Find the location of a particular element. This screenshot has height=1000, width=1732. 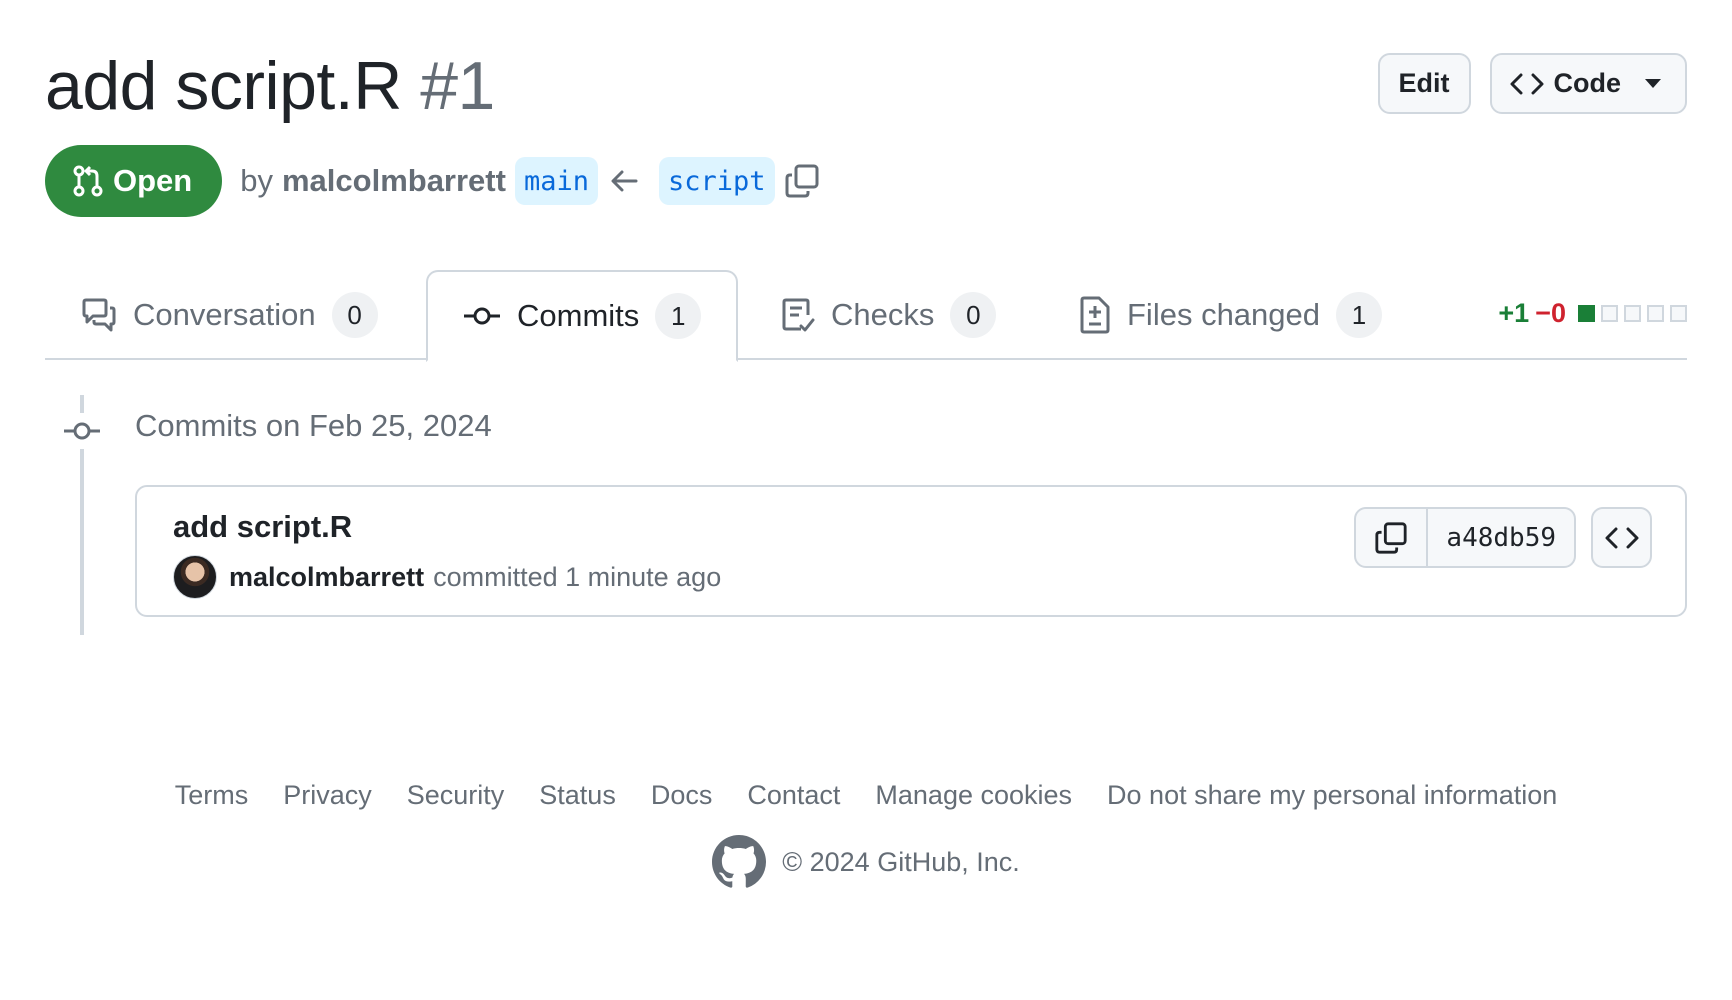

head-branch: script is located at coordinates (716, 181).